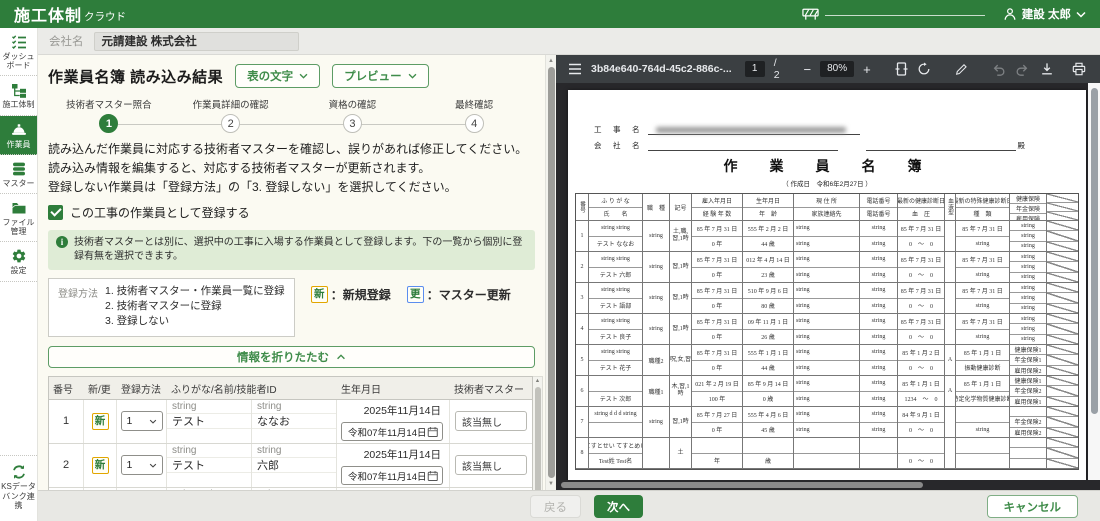 The height and width of the screenshot is (521, 1100). What do you see at coordinates (768, 236) in the screenshot?
I see `doc-birth-cell: 555 年 2 月 2 日 44 歳` at bounding box center [768, 236].